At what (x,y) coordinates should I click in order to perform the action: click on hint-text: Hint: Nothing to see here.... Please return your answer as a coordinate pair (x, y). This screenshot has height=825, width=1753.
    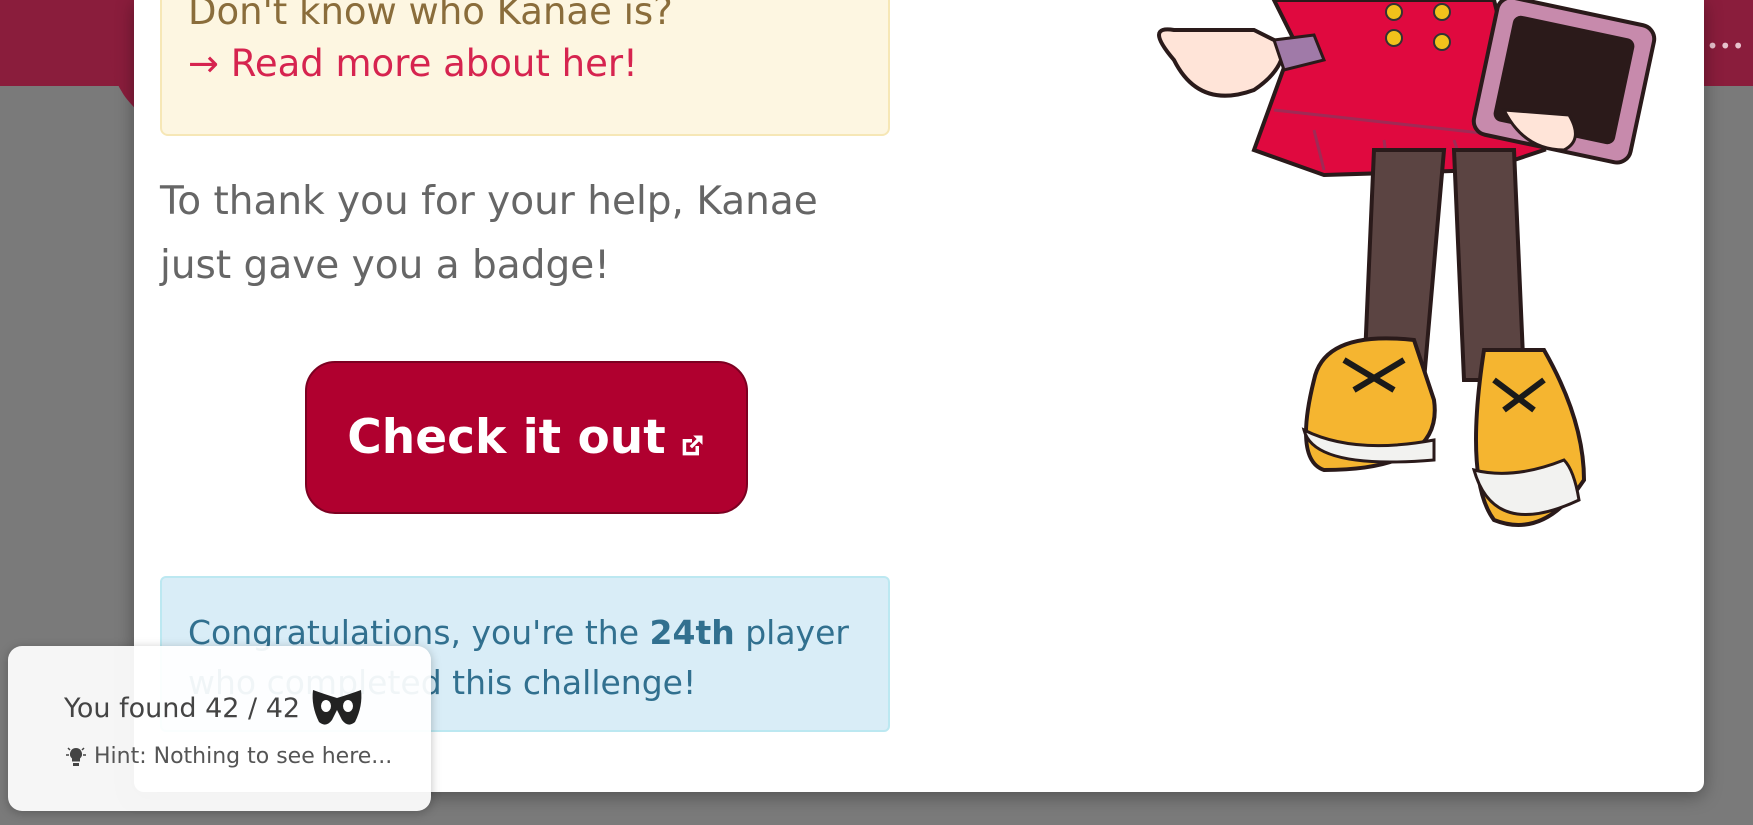
    Looking at the image, I should click on (243, 756).